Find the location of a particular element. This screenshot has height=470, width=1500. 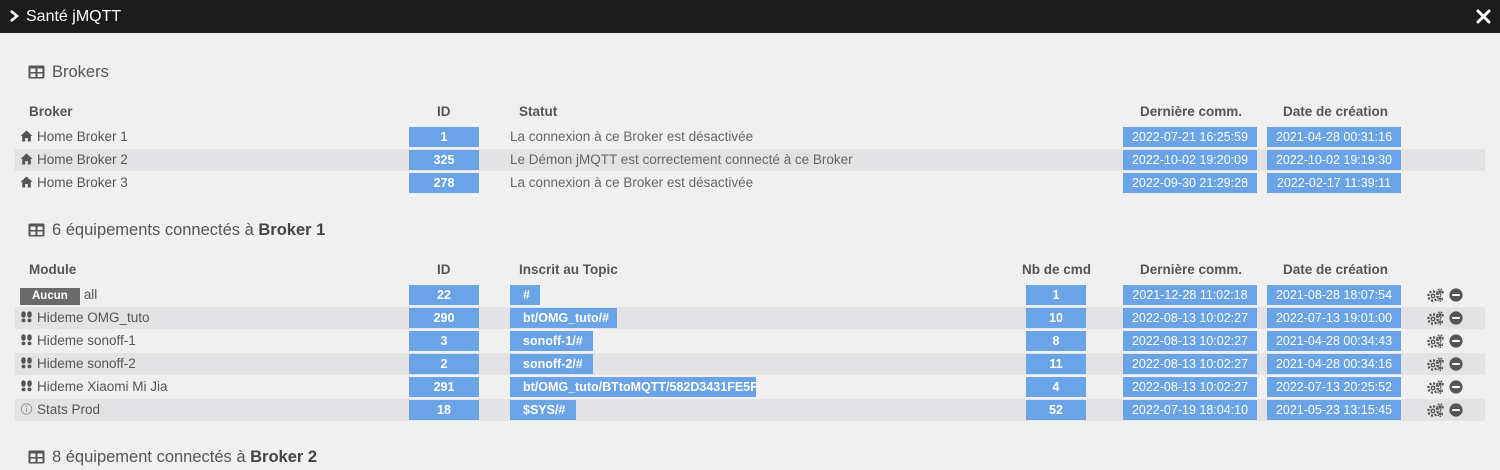

topic-badge: $SYS/# is located at coordinates (543, 410).